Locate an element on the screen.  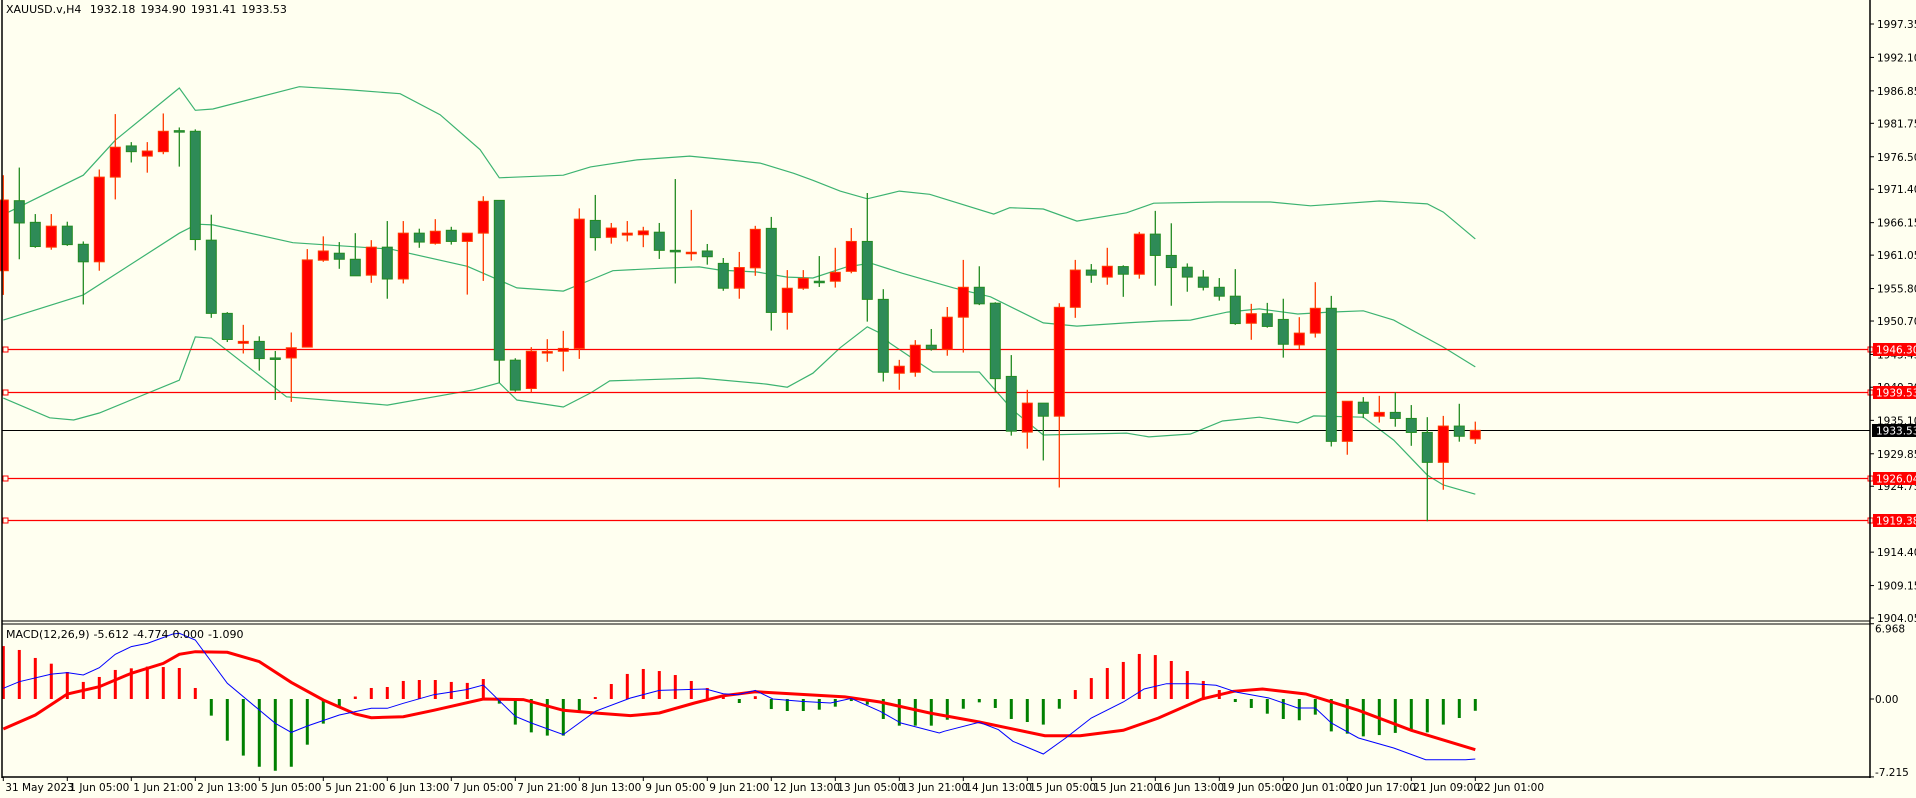
time-tick-label: 31 May 2023 is located at coordinates (39, 788).